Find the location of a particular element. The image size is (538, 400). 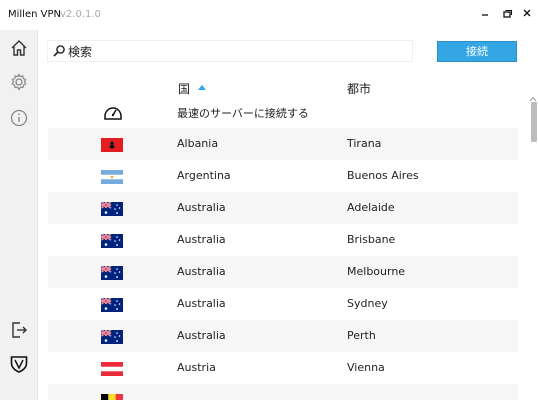

info-icon is located at coordinates (19, 118).